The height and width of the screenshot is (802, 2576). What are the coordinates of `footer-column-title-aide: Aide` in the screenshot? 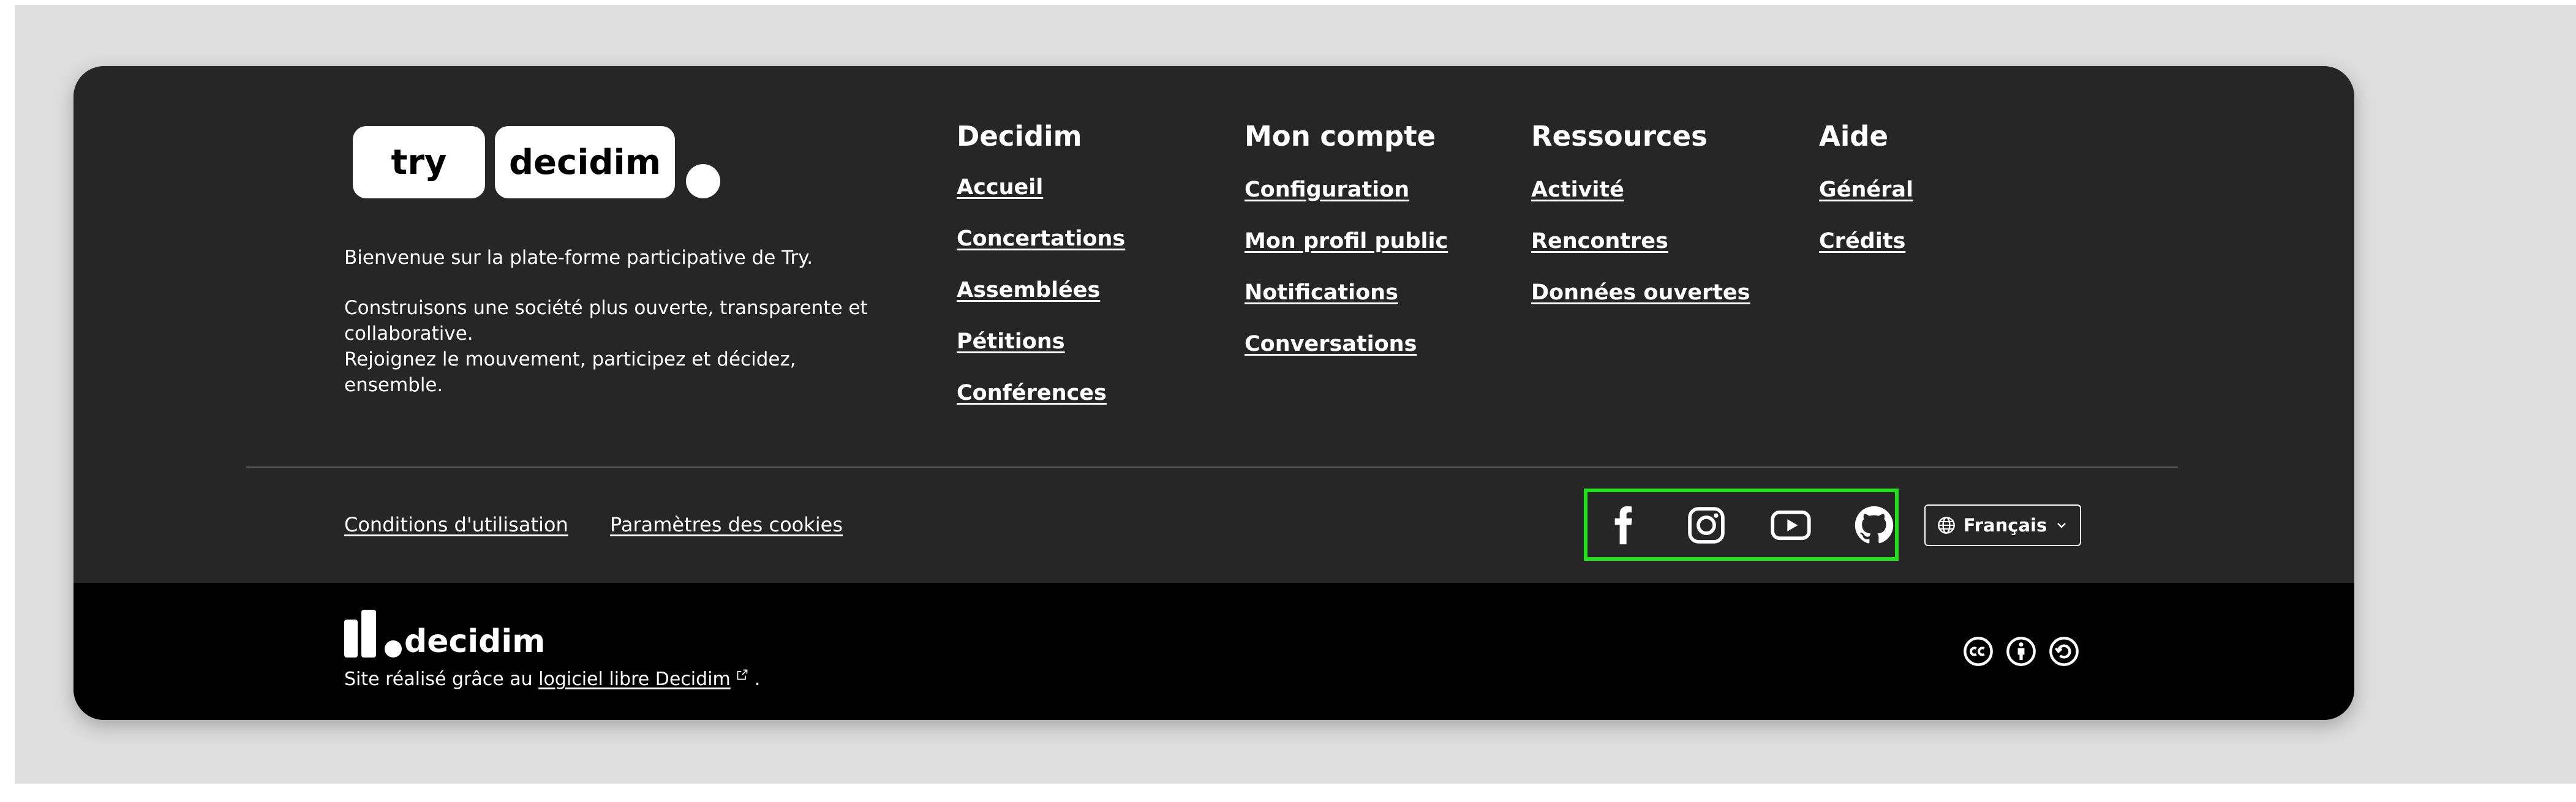 It's located at (1853, 136).